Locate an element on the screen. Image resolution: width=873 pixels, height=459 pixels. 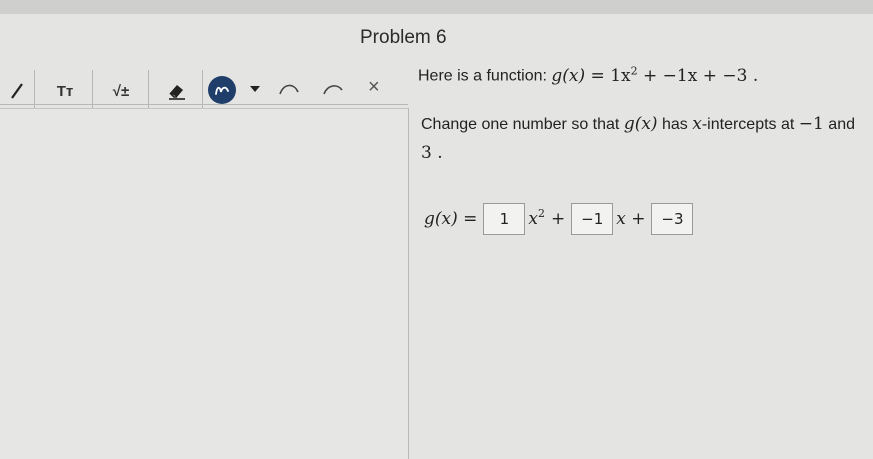
function-term-a: 1x is located at coordinates (620, 75).